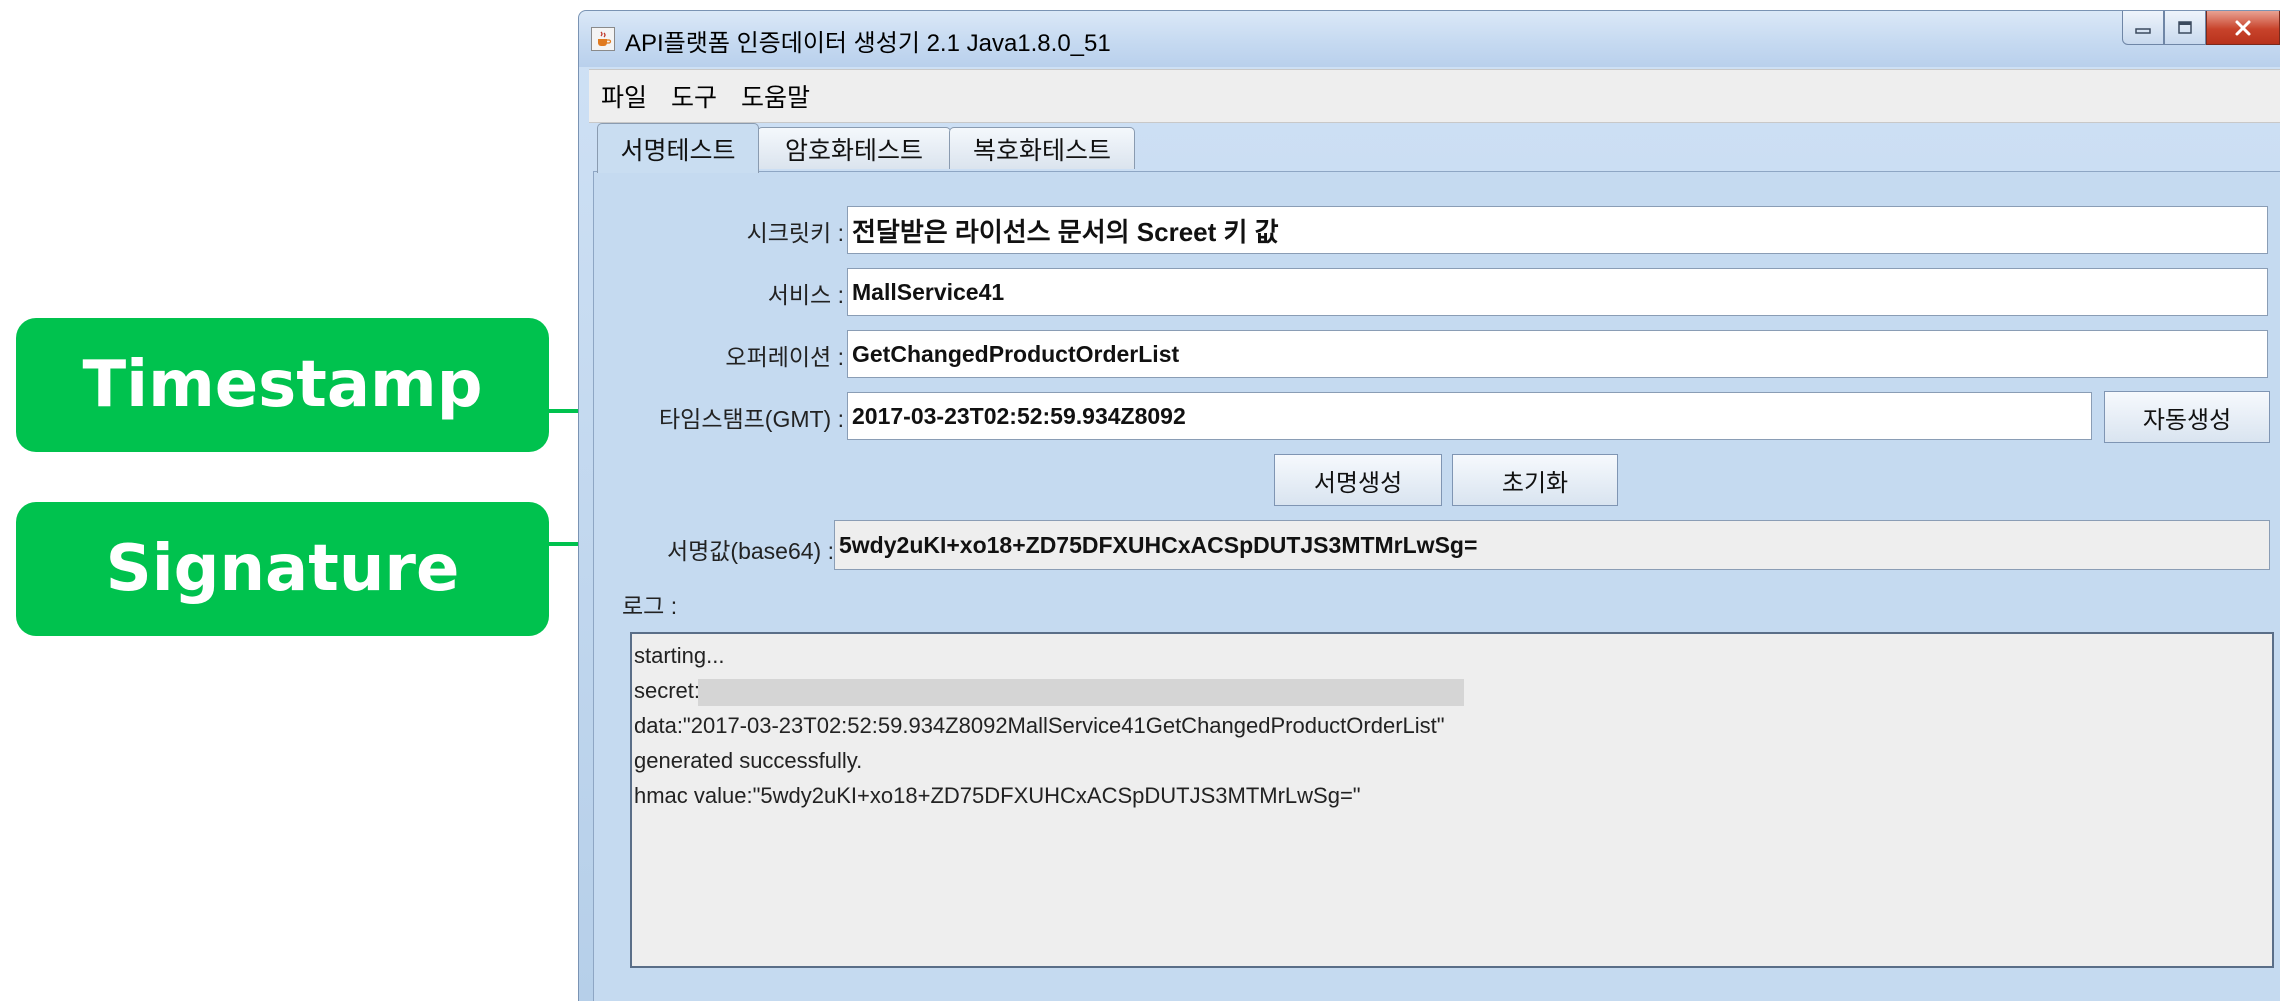 The image size is (2280, 1001). What do you see at coordinates (1081, 692) in the screenshot?
I see `redacted-secret` at bounding box center [1081, 692].